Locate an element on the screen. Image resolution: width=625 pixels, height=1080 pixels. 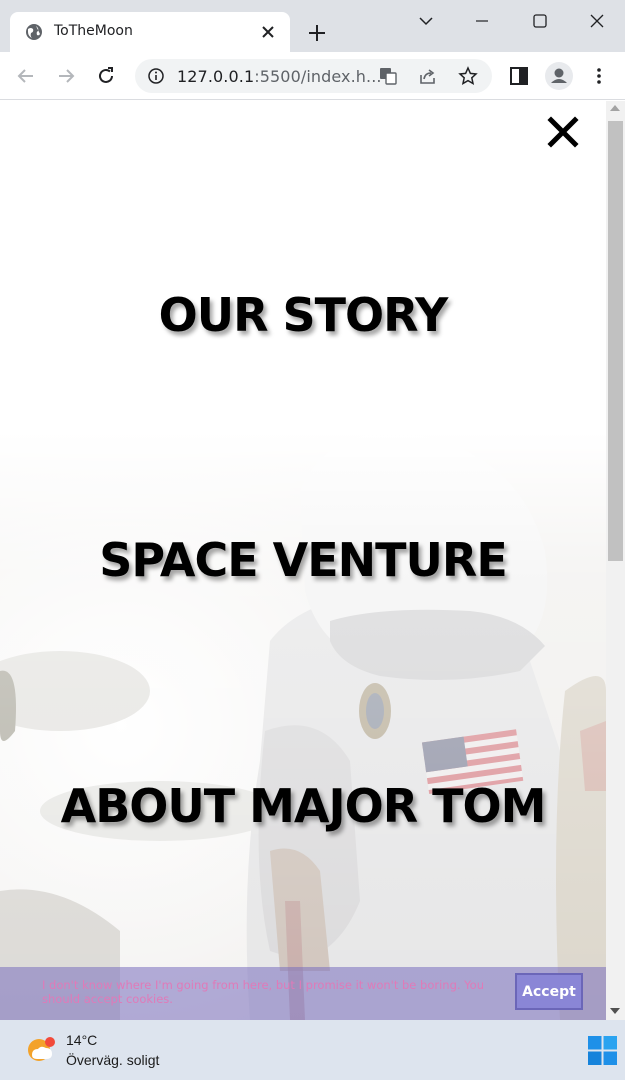
scroll-thumb is located at coordinates (615, 341).